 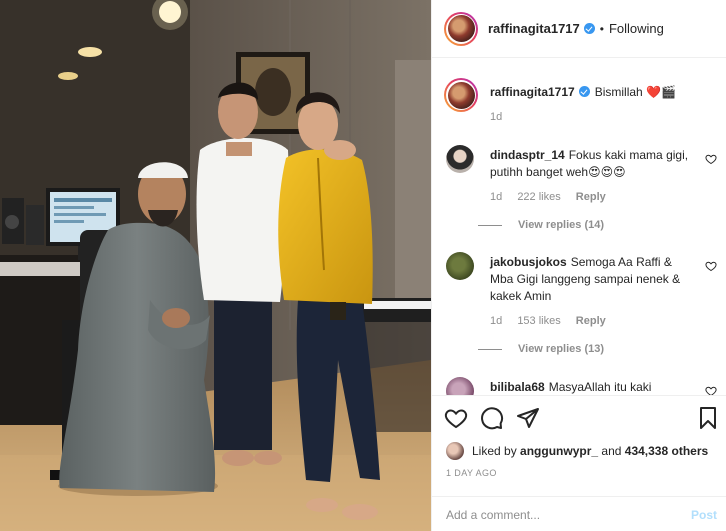 I want to click on add-comment-bar: Post, so click(x=579, y=513).